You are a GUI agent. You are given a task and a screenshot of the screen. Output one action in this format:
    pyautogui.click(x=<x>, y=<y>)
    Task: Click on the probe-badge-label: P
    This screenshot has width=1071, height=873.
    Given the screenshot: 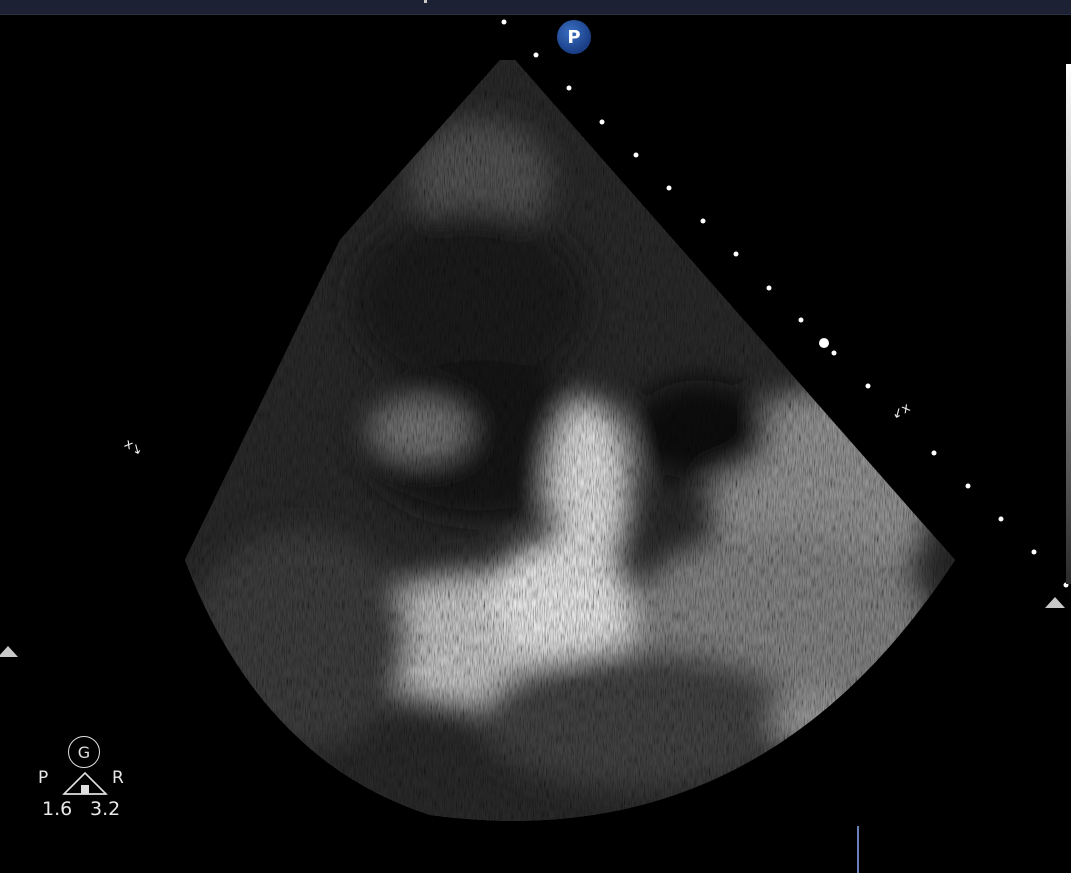 What is the action you would take?
    pyautogui.click(x=574, y=37)
    